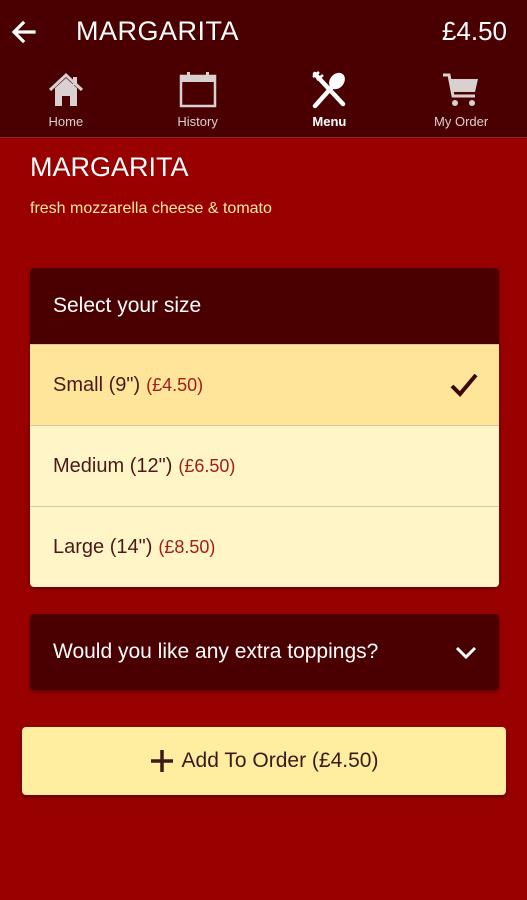  Describe the element at coordinates (197, 90) in the screenshot. I see `calendar-icon` at that location.